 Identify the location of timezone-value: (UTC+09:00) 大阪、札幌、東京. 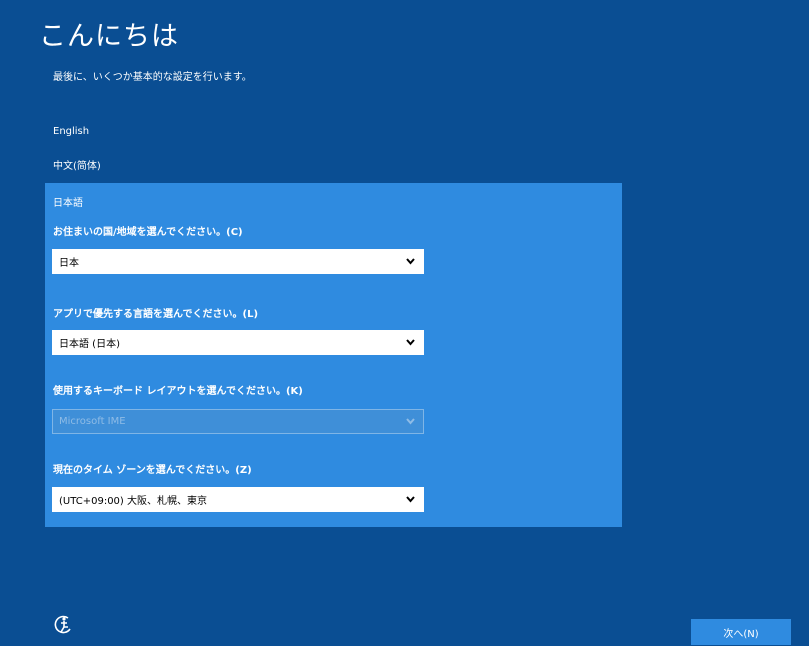
(133, 501).